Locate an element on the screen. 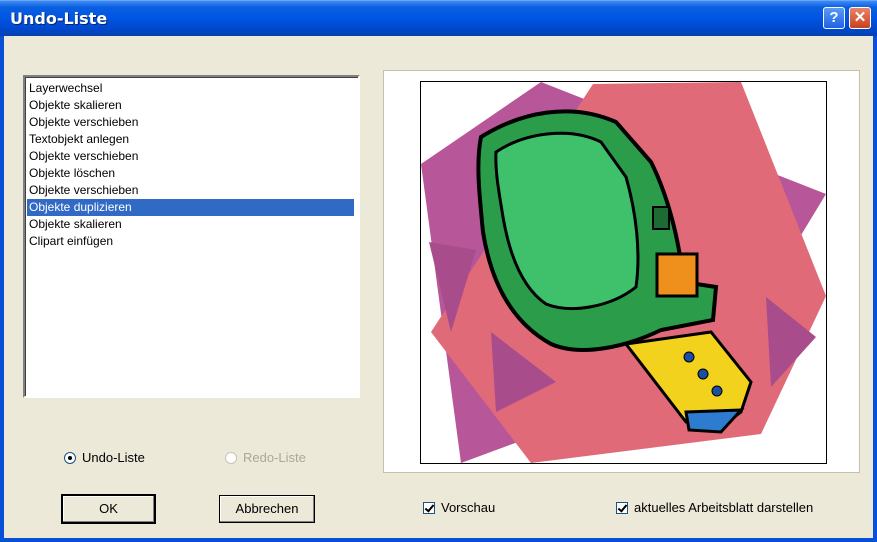  radio-unchecked-icon is located at coordinates (231, 457).